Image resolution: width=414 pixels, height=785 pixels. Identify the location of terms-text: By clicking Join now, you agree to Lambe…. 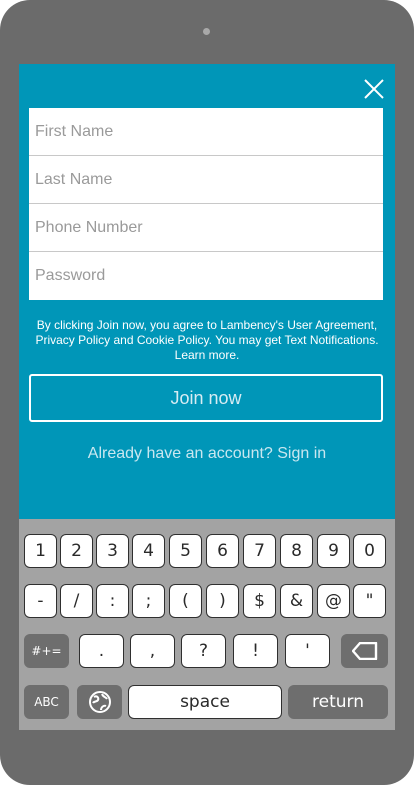
(207, 340).